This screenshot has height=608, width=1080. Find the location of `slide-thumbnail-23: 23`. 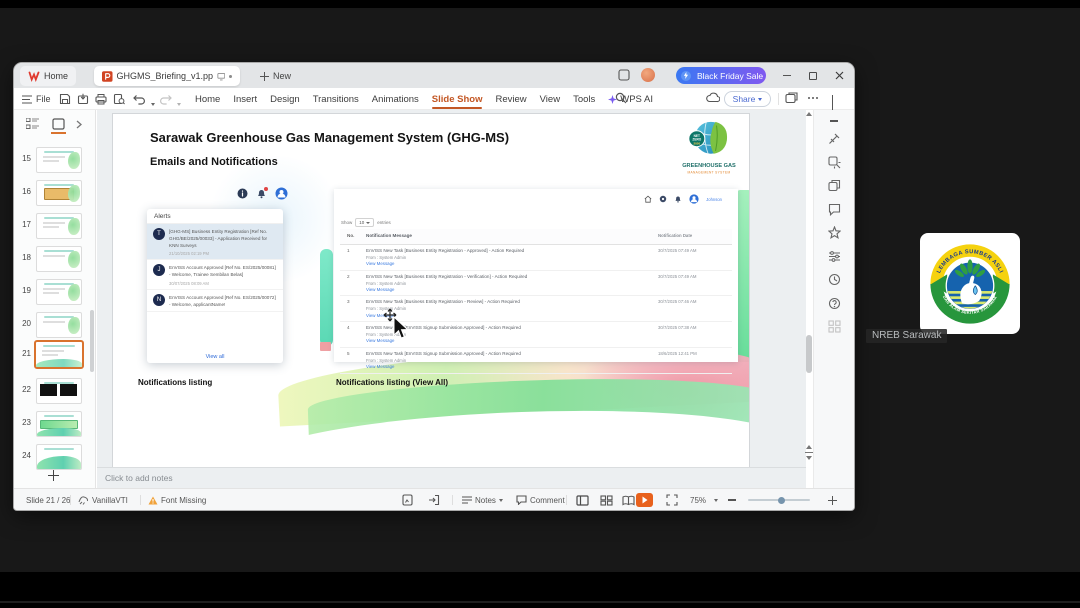

slide-thumbnail-23: 23 is located at coordinates (54, 425).